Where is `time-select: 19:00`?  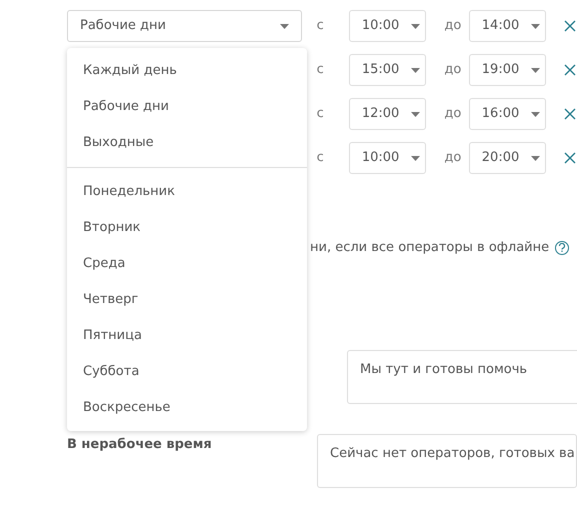
time-select: 19:00 is located at coordinates (507, 70).